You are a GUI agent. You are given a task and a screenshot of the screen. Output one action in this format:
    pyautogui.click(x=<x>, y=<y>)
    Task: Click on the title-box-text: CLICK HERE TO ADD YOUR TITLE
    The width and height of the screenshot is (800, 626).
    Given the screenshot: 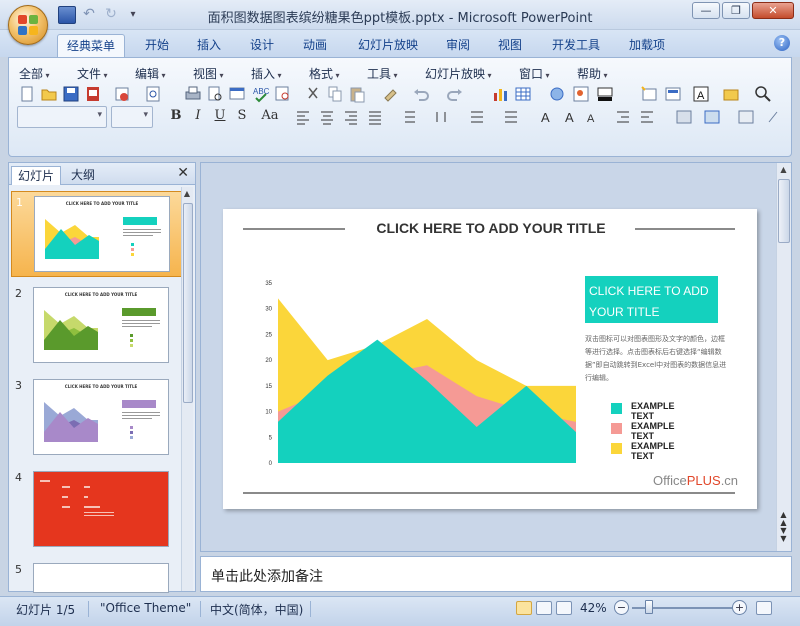 What is the action you would take?
    pyautogui.click(x=649, y=301)
    